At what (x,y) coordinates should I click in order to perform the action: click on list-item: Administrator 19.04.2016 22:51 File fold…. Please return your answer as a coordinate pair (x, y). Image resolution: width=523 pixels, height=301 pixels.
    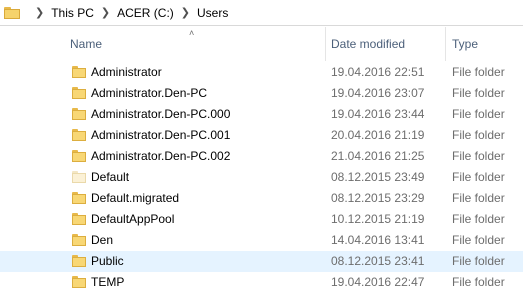
    Looking at the image, I should click on (261, 72).